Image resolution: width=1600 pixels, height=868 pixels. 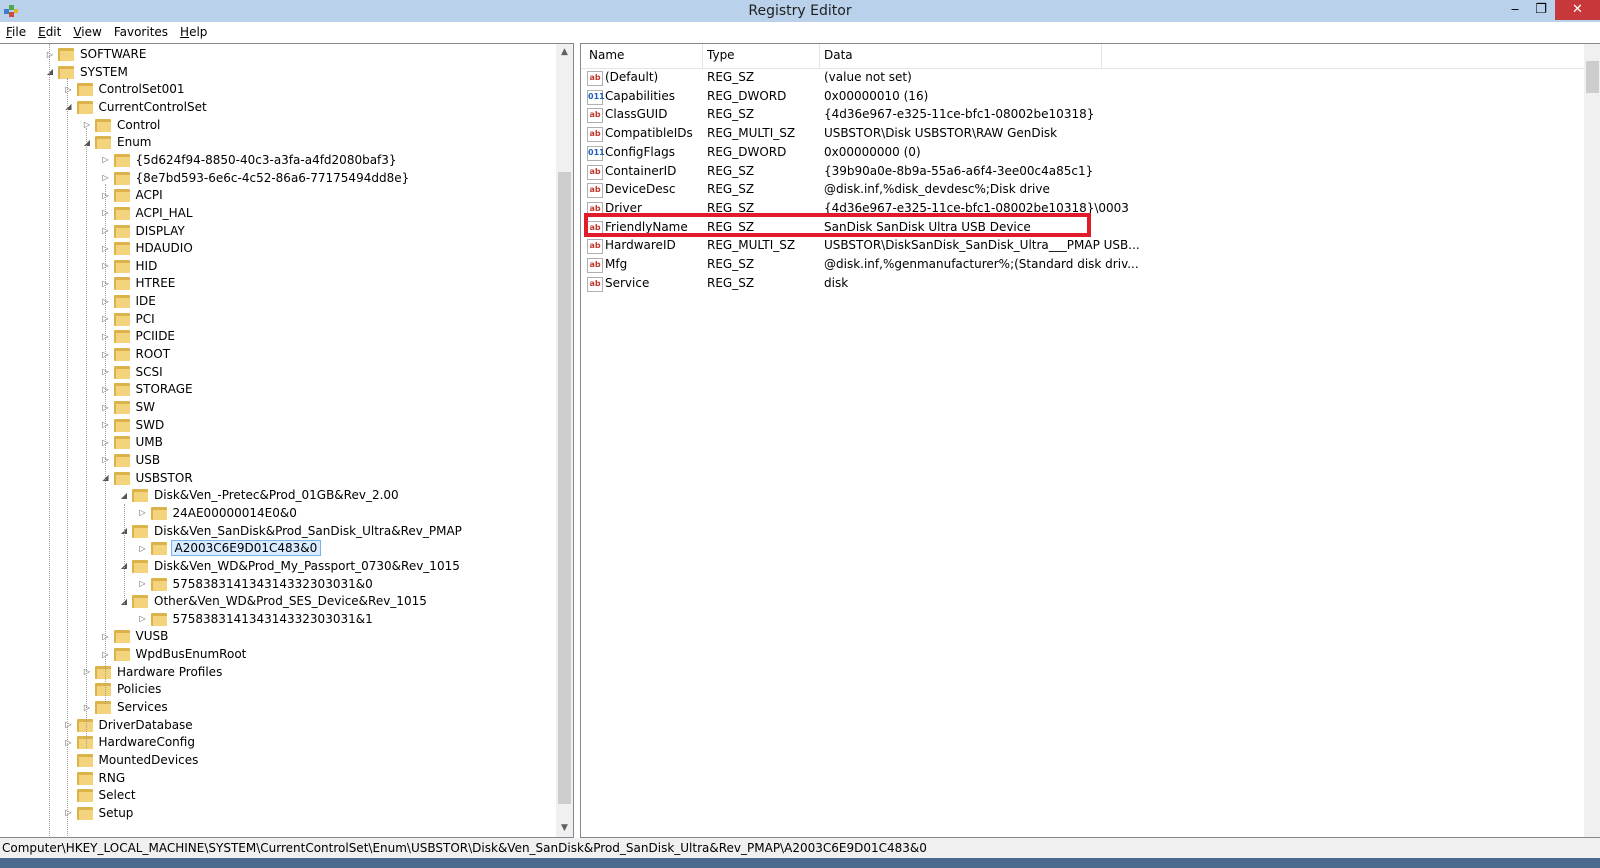 I want to click on tree-node: ▷ DISPLAY, so click(x=143, y=231).